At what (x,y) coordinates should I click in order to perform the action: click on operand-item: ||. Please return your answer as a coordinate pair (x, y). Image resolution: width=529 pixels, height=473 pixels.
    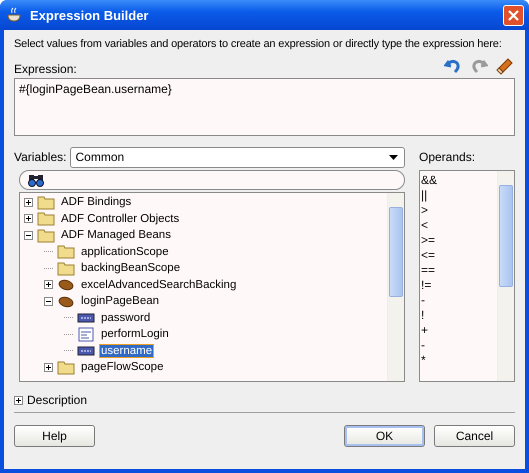
    Looking at the image, I should click on (458, 195).